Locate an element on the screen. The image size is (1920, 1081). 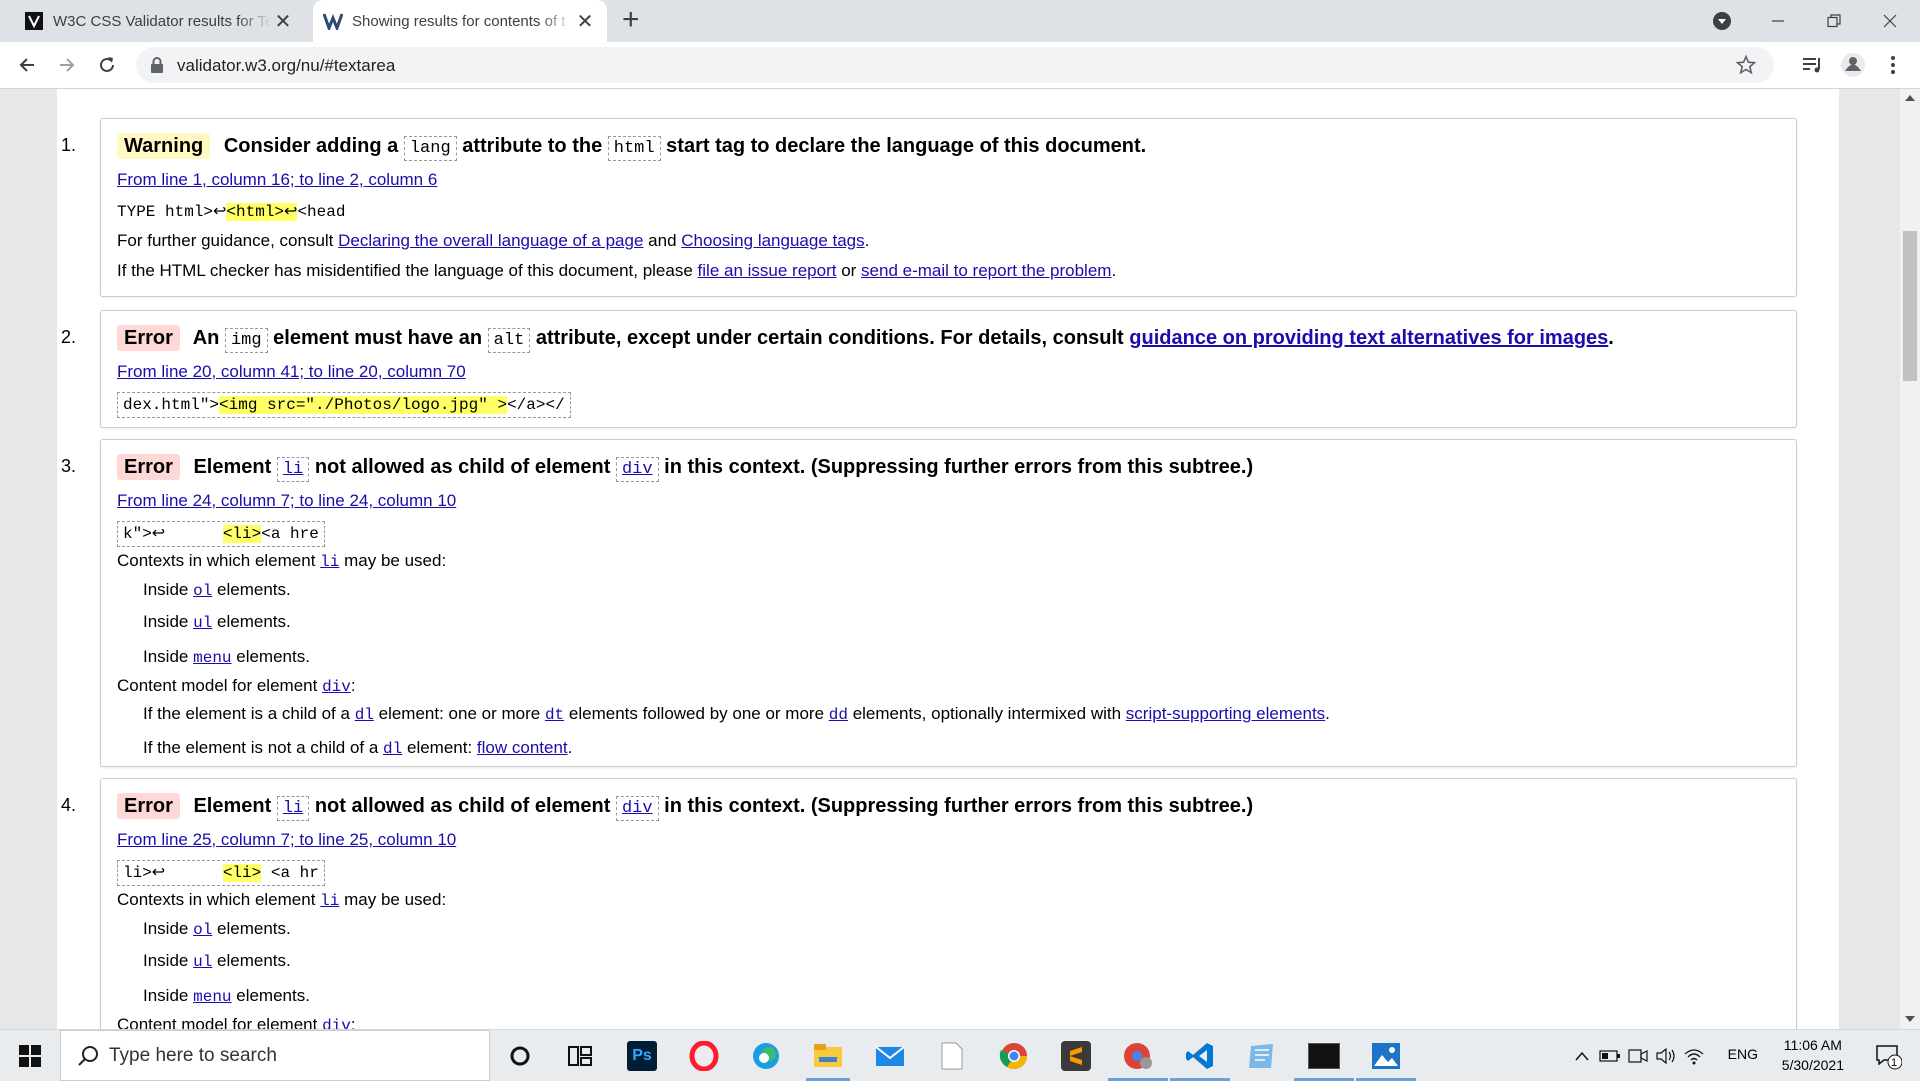
notifications-icon: 1 is located at coordinates (1888, 1056).